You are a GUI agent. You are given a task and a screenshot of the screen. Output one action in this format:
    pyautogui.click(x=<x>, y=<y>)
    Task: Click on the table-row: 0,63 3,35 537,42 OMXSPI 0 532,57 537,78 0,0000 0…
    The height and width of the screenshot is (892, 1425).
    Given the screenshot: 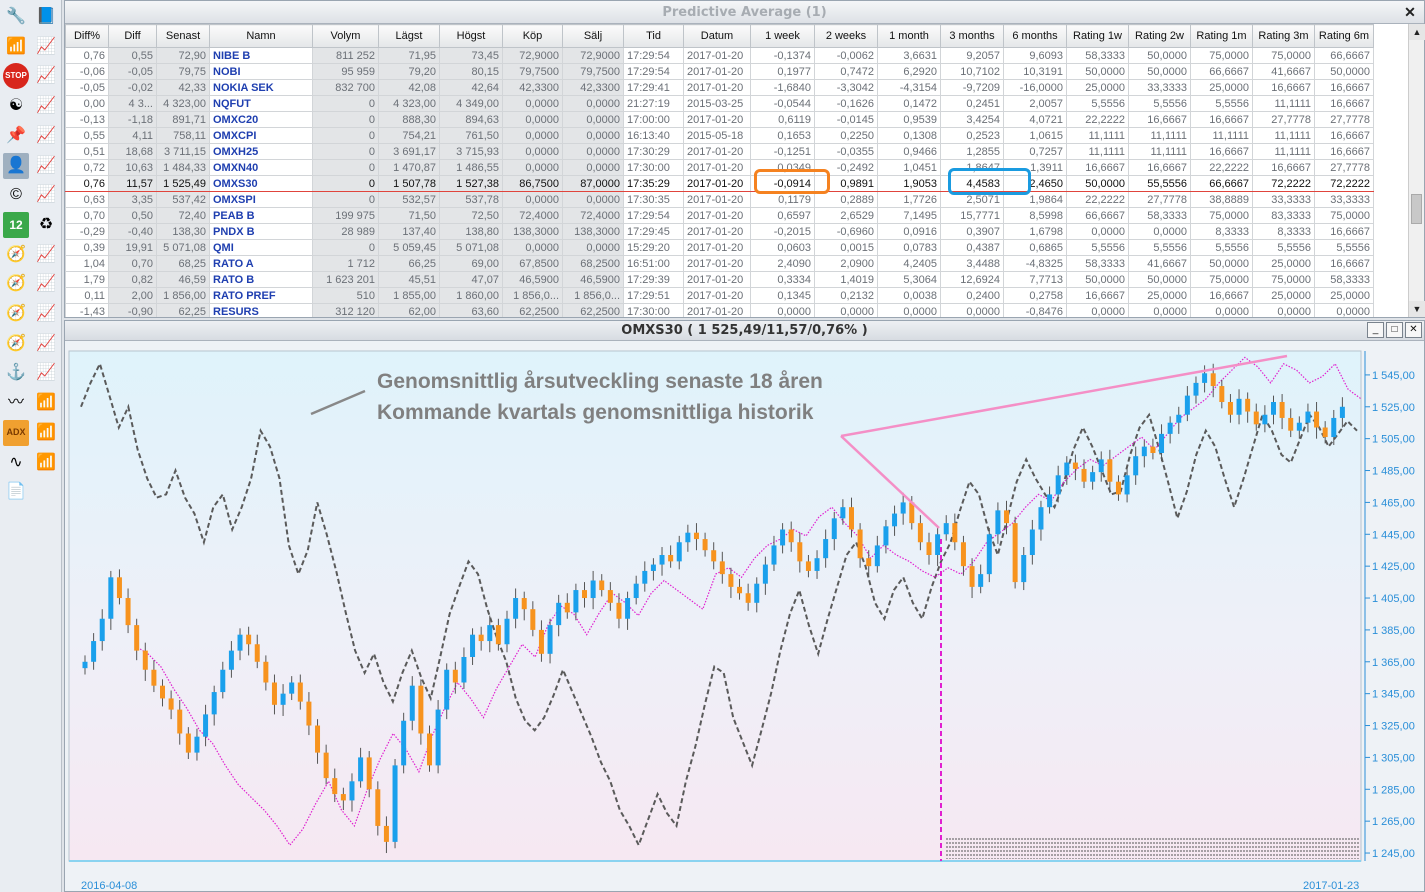 What is the action you would take?
    pyautogui.click(x=719, y=199)
    